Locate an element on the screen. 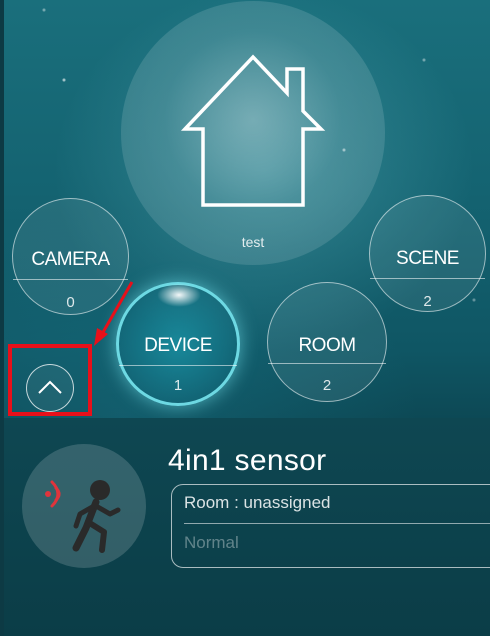 This screenshot has width=490, height=636. device-label: DEVICE is located at coordinates (178, 345).